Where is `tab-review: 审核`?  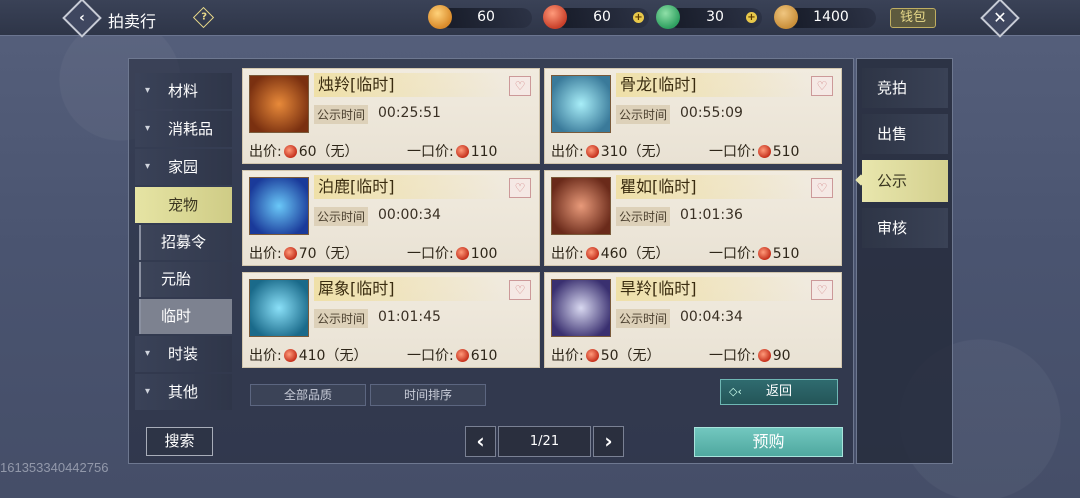
tab-review: 审核 is located at coordinates (905, 228).